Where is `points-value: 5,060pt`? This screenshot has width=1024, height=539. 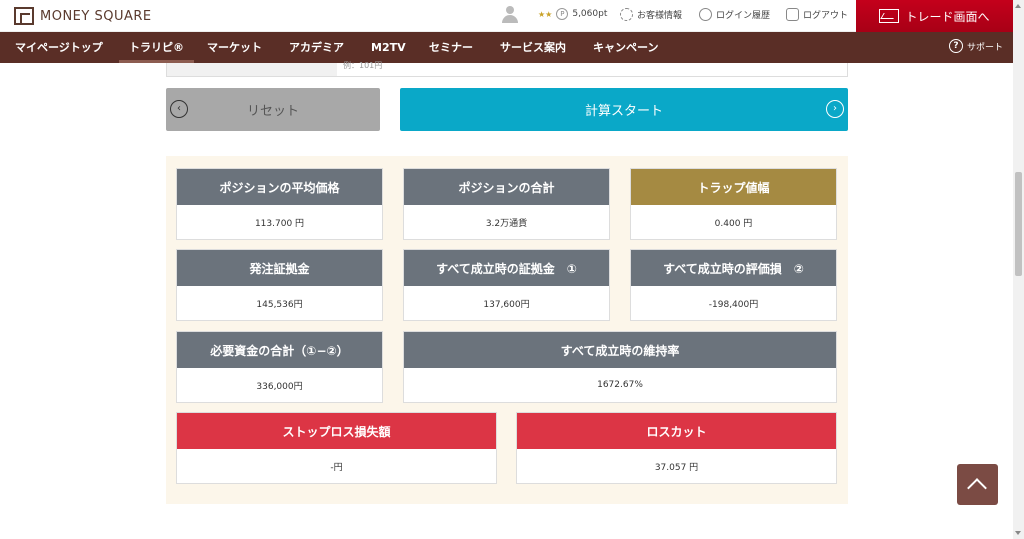 points-value: 5,060pt is located at coordinates (590, 14).